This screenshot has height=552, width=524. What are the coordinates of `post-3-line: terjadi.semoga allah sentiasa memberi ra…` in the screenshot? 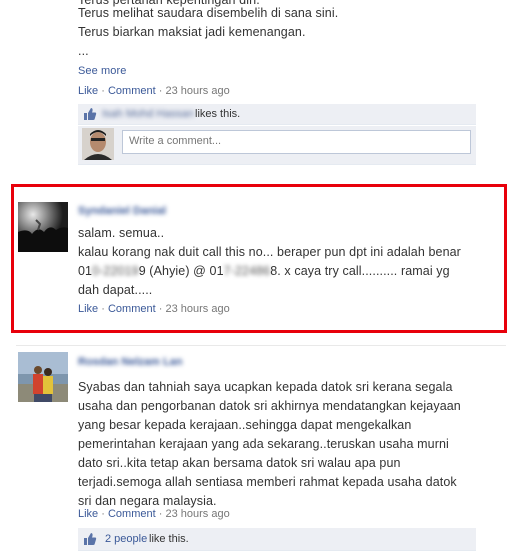 It's located at (267, 482).